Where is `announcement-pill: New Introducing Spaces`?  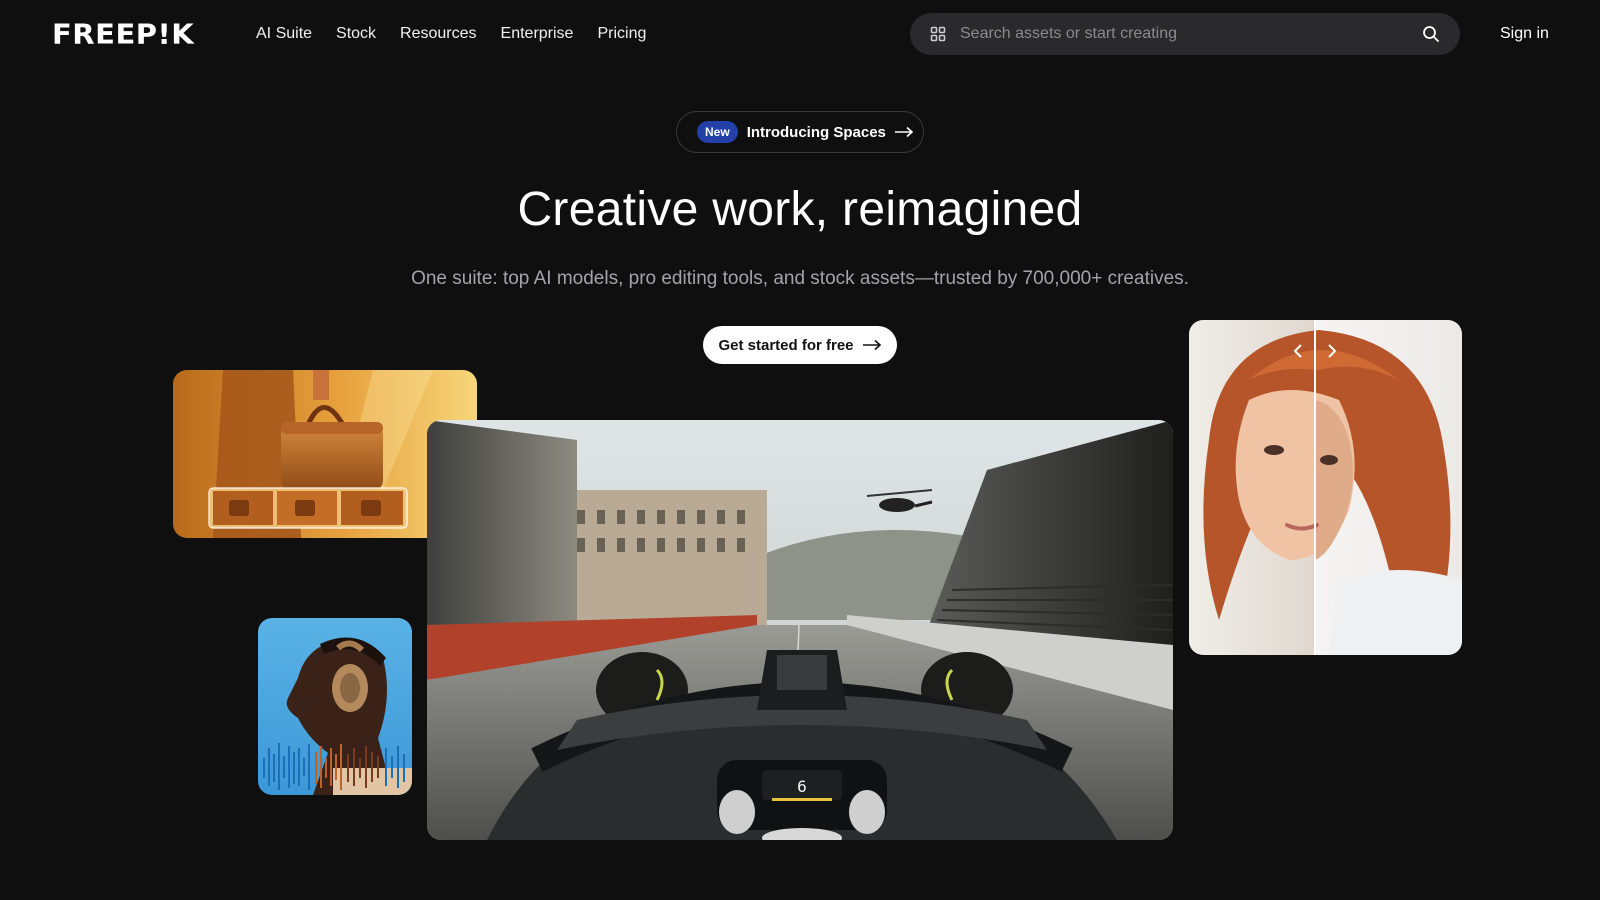 announcement-pill: New Introducing Spaces is located at coordinates (800, 132).